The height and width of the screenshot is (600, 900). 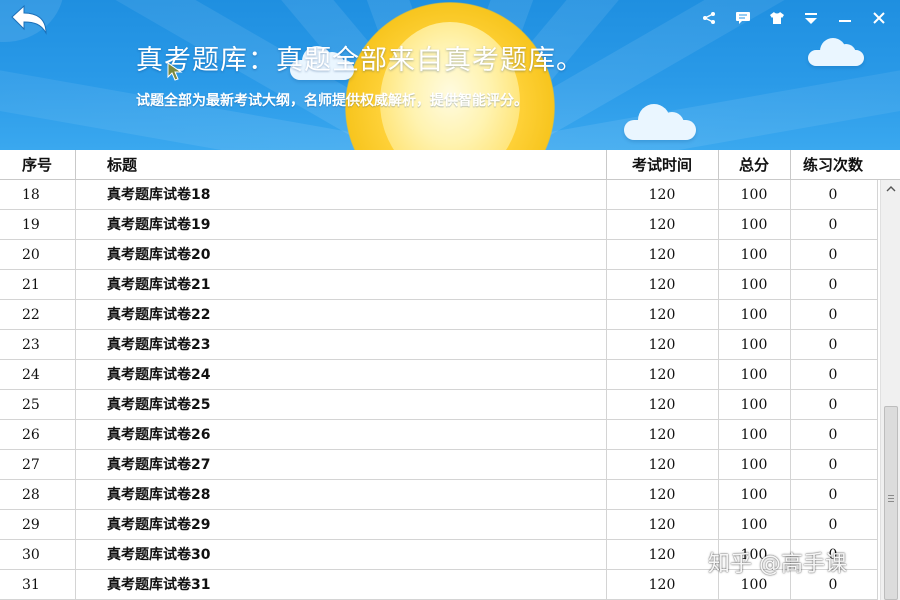 What do you see at coordinates (439, 345) in the screenshot?
I see `table-row: 23 真考题库试卷23 120 100 0` at bounding box center [439, 345].